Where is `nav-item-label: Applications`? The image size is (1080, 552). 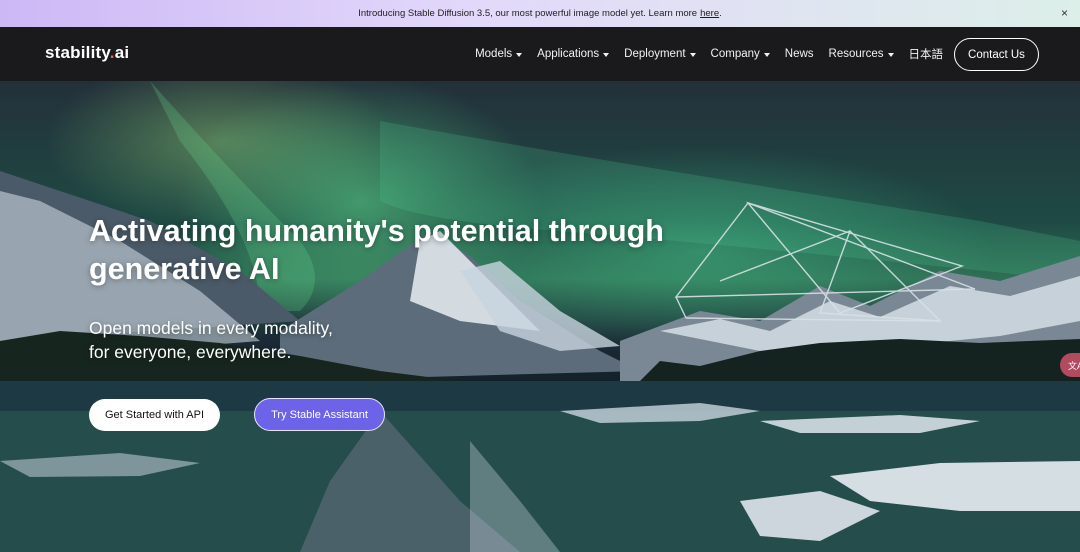
nav-item-label: Applications is located at coordinates (568, 54).